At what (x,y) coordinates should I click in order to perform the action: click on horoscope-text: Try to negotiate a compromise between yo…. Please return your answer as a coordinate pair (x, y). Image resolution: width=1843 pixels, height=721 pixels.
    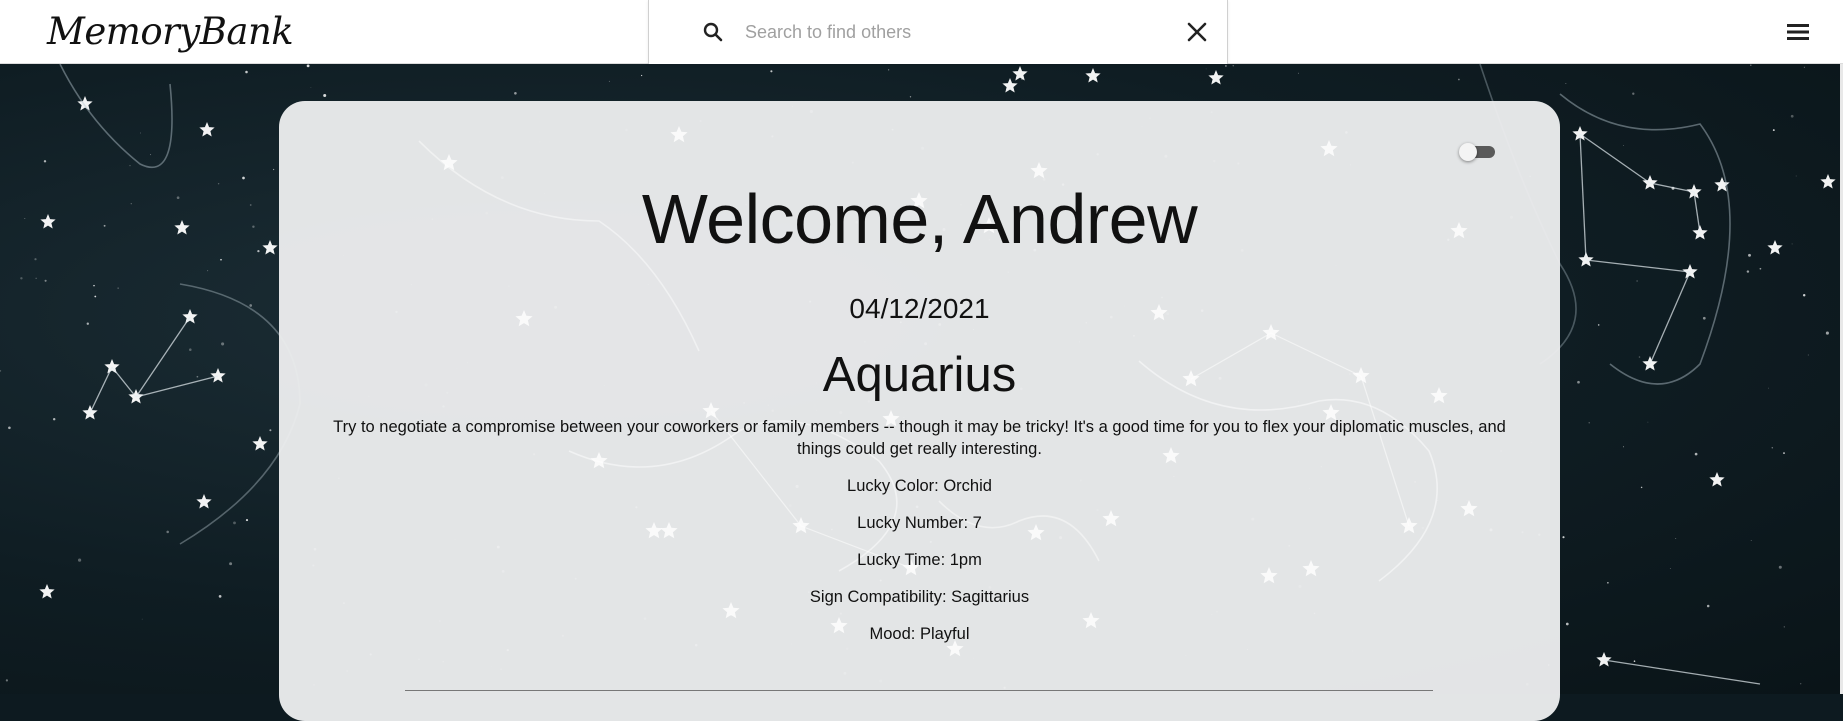
    Looking at the image, I should click on (919, 438).